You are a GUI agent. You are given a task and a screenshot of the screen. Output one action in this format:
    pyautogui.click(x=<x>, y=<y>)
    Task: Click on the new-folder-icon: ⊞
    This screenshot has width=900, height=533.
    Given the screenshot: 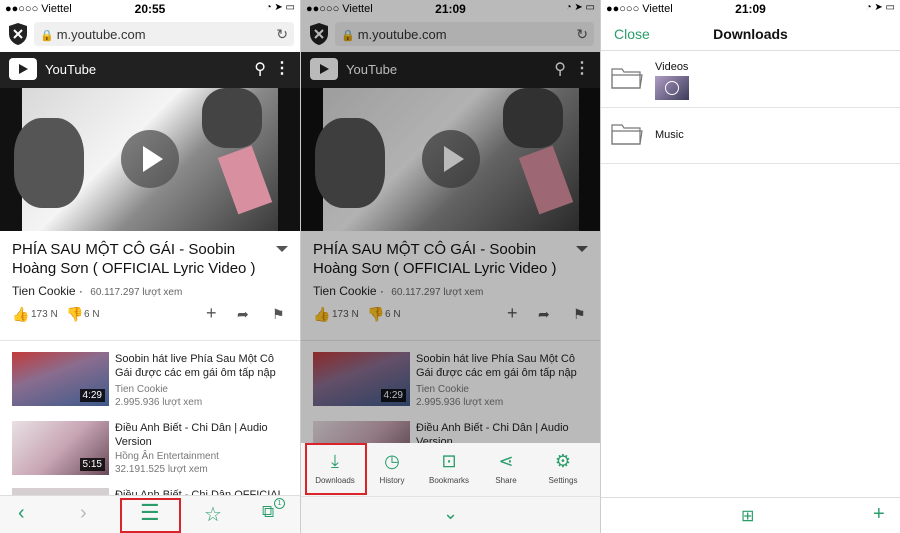 What is the action you would take?
    pyautogui.click(x=747, y=516)
    